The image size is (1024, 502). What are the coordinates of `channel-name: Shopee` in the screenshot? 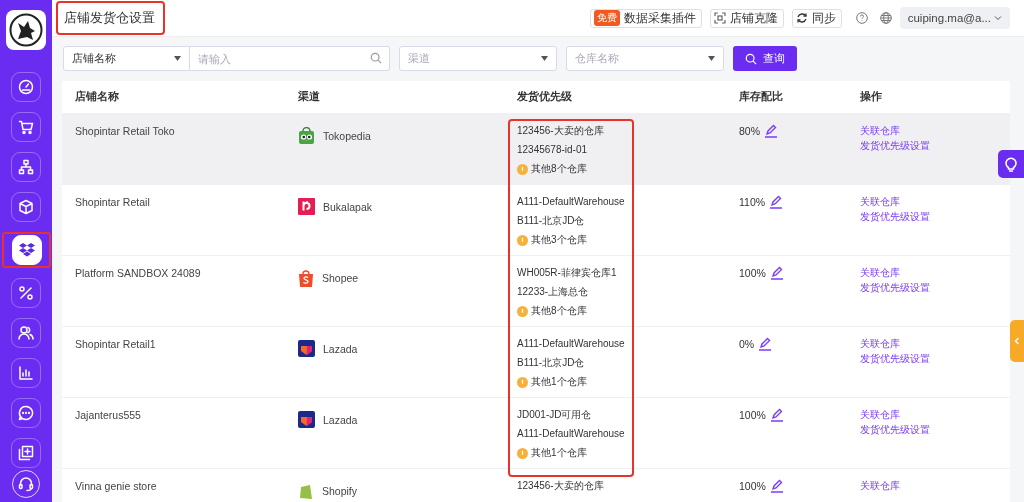 It's located at (340, 278).